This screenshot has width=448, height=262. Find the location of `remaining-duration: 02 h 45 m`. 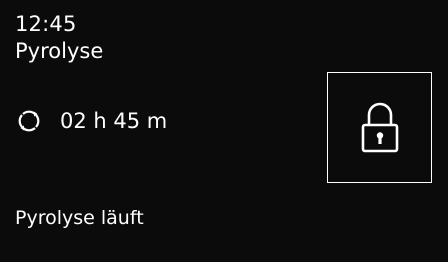

remaining-duration: 02 h 45 m is located at coordinates (114, 121).